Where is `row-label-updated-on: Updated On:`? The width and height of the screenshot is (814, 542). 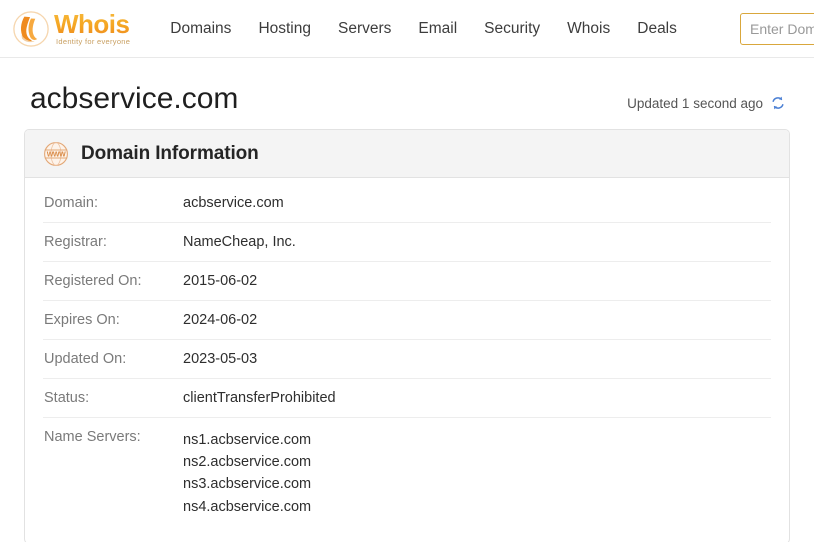
row-label-updated-on: Updated On: is located at coordinates (85, 359).